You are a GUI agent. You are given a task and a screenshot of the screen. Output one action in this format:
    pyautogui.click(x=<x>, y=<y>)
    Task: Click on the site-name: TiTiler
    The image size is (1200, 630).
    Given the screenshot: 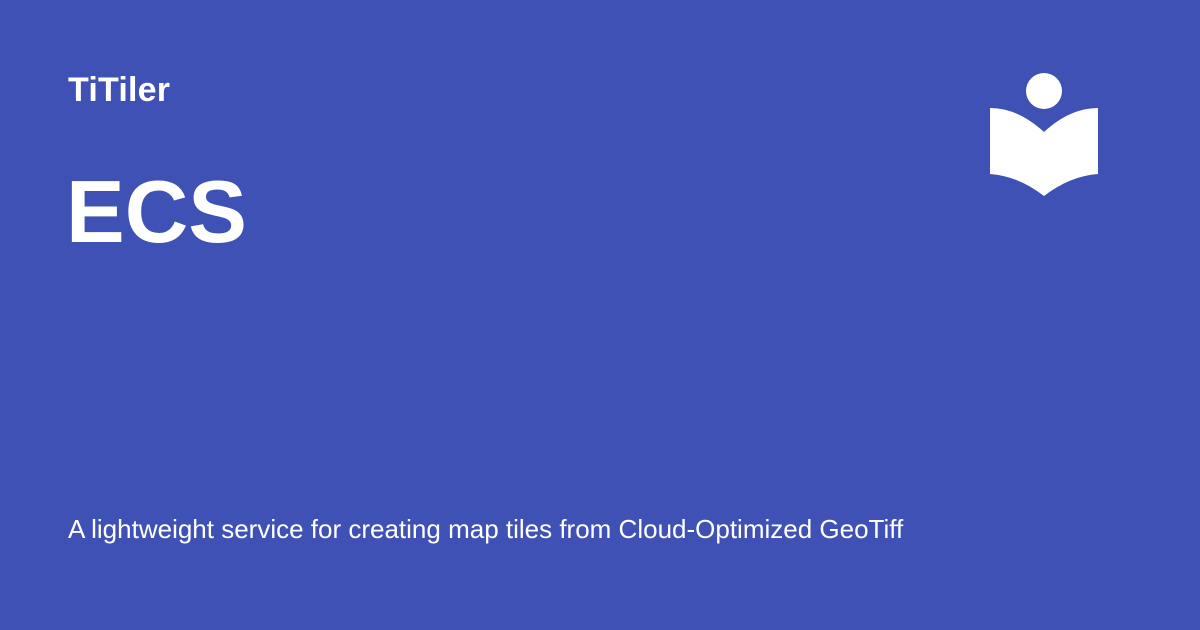 What is the action you would take?
    pyautogui.click(x=119, y=90)
    